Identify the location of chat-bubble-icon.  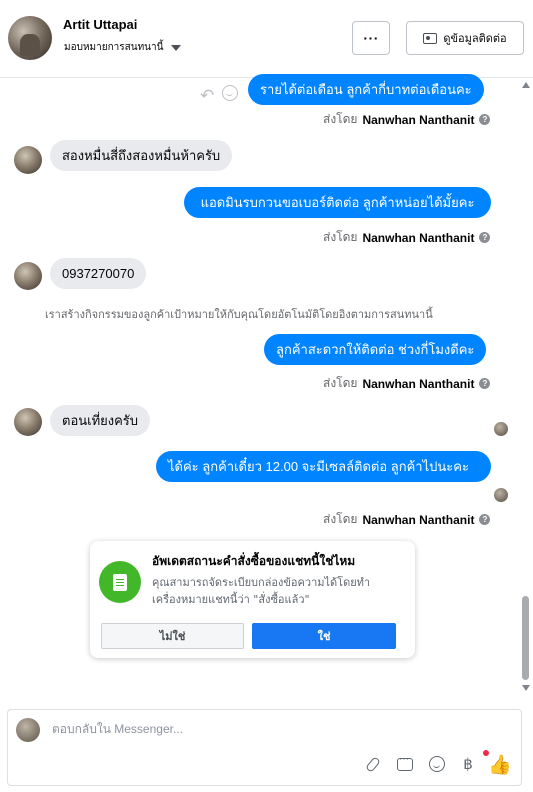
(405, 764).